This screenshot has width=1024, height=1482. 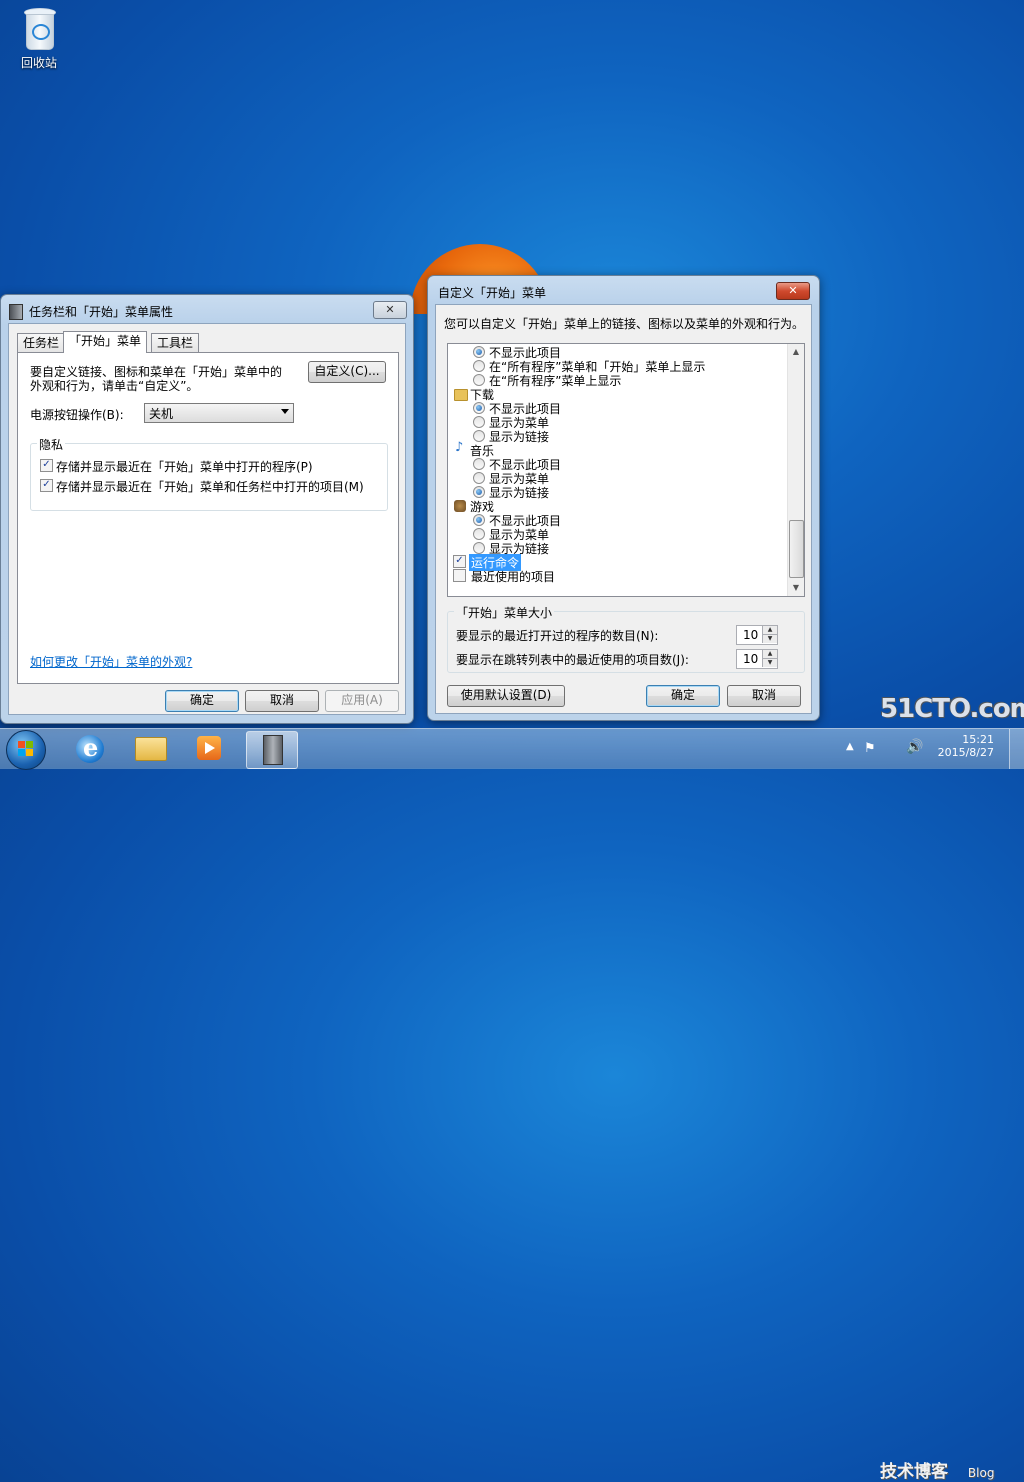 I want to click on taskbar-internet-explorer, so click(x=89, y=749).